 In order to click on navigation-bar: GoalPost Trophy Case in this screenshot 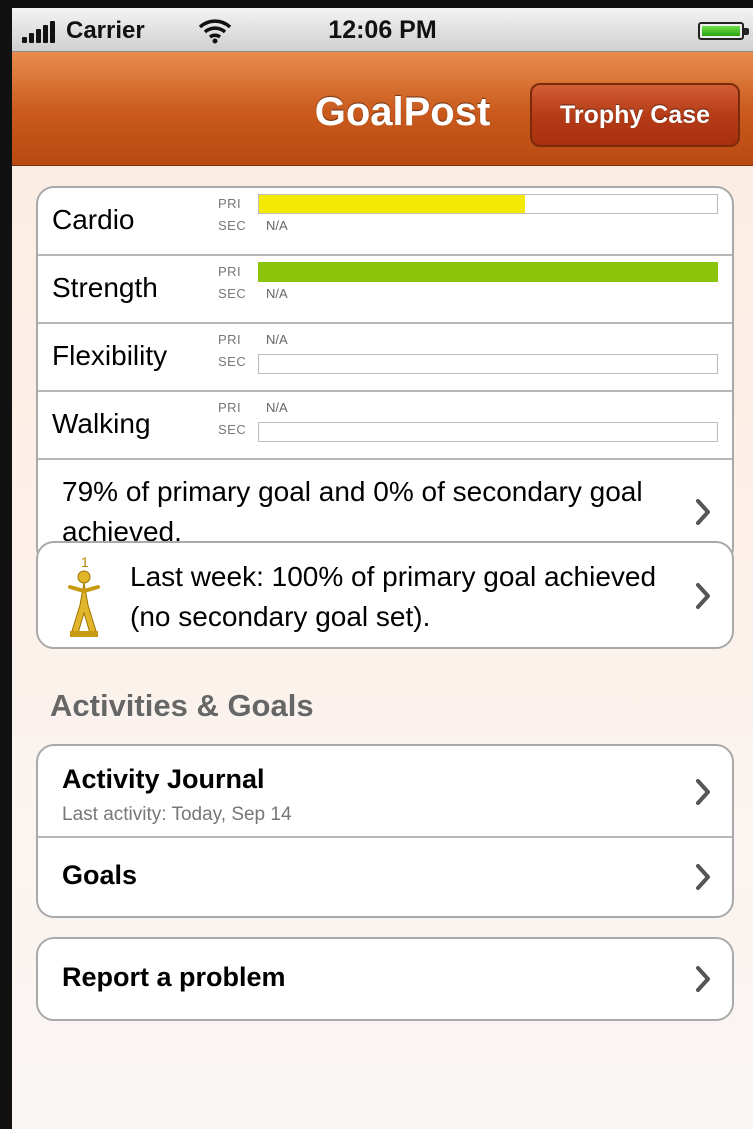, I will do `click(382, 109)`.